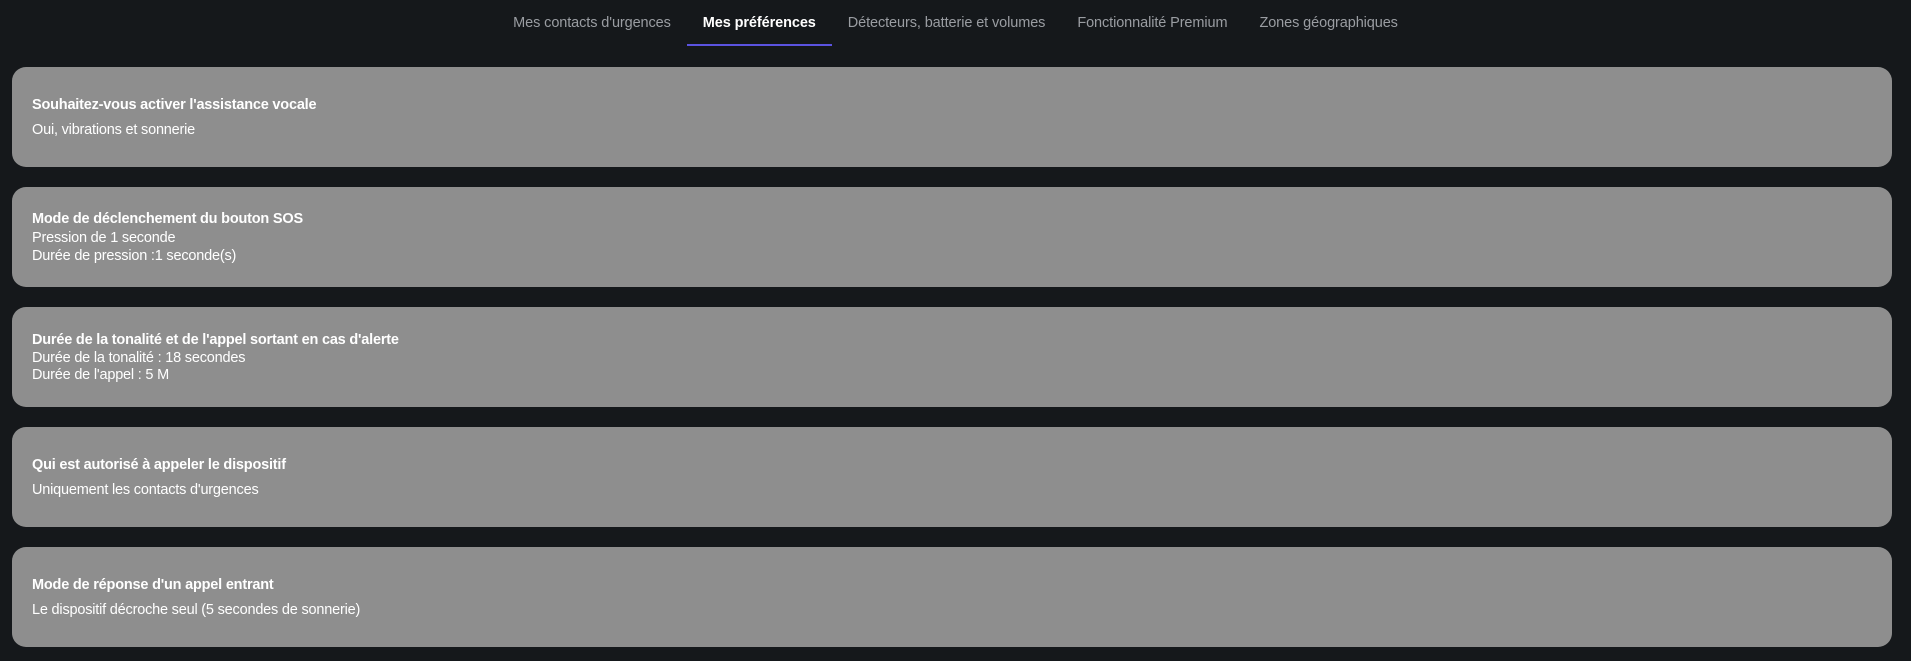  What do you see at coordinates (101, 374) in the screenshot?
I see `call-duration-value: Durée de l'appel : 5 M` at bounding box center [101, 374].